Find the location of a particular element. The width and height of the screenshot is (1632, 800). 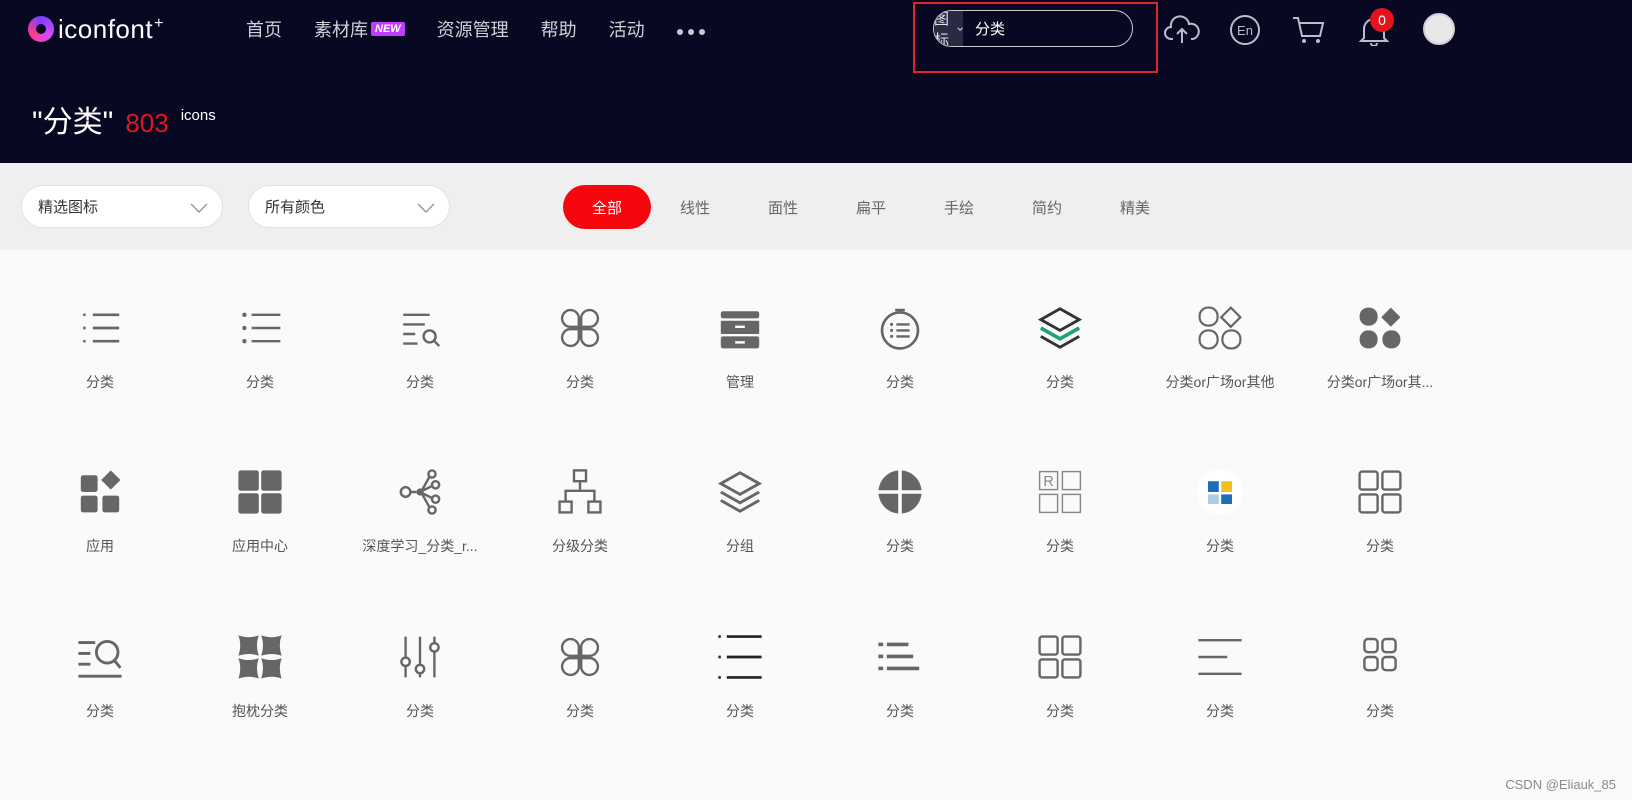

pillow-grid-icon is located at coordinates (260, 657).